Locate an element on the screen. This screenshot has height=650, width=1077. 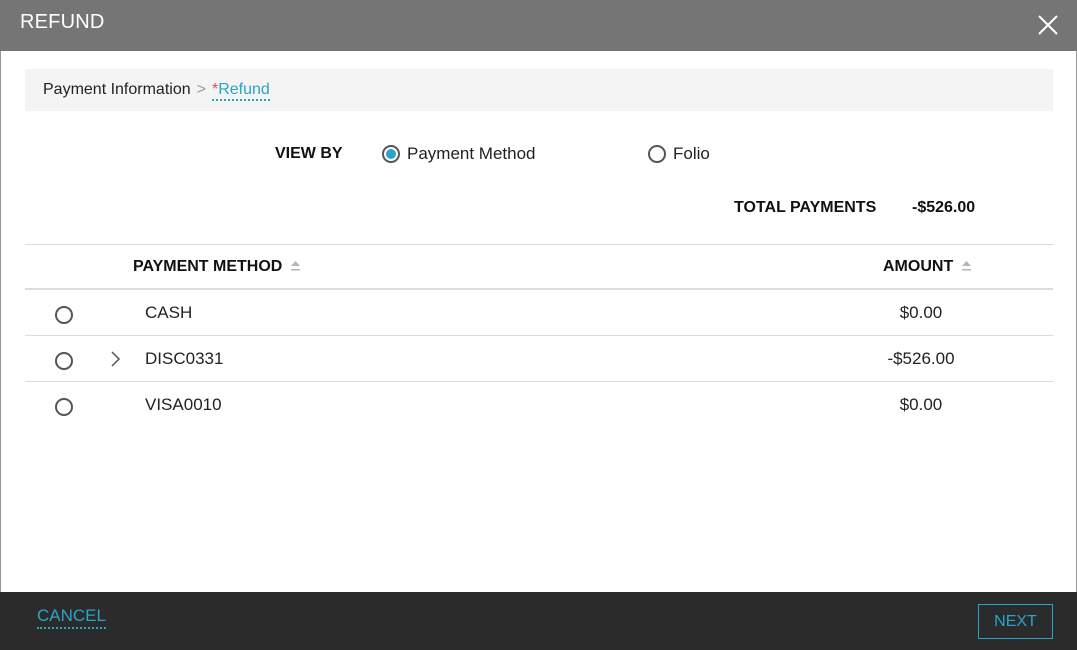
payment-method-cell: CASH is located at coordinates (169, 312).